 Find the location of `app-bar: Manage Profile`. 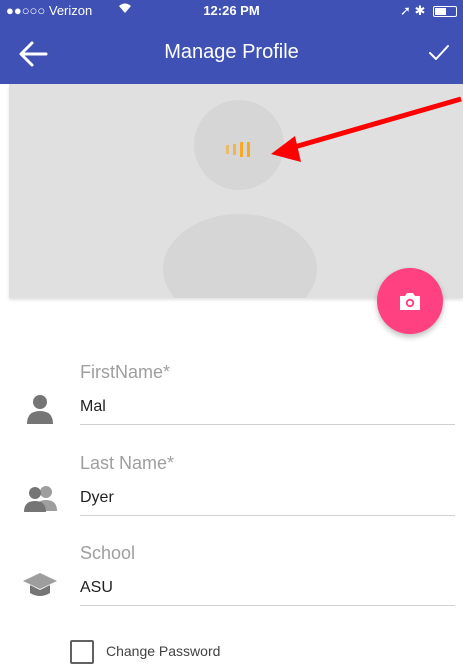

app-bar: Manage Profile is located at coordinates (231, 52).